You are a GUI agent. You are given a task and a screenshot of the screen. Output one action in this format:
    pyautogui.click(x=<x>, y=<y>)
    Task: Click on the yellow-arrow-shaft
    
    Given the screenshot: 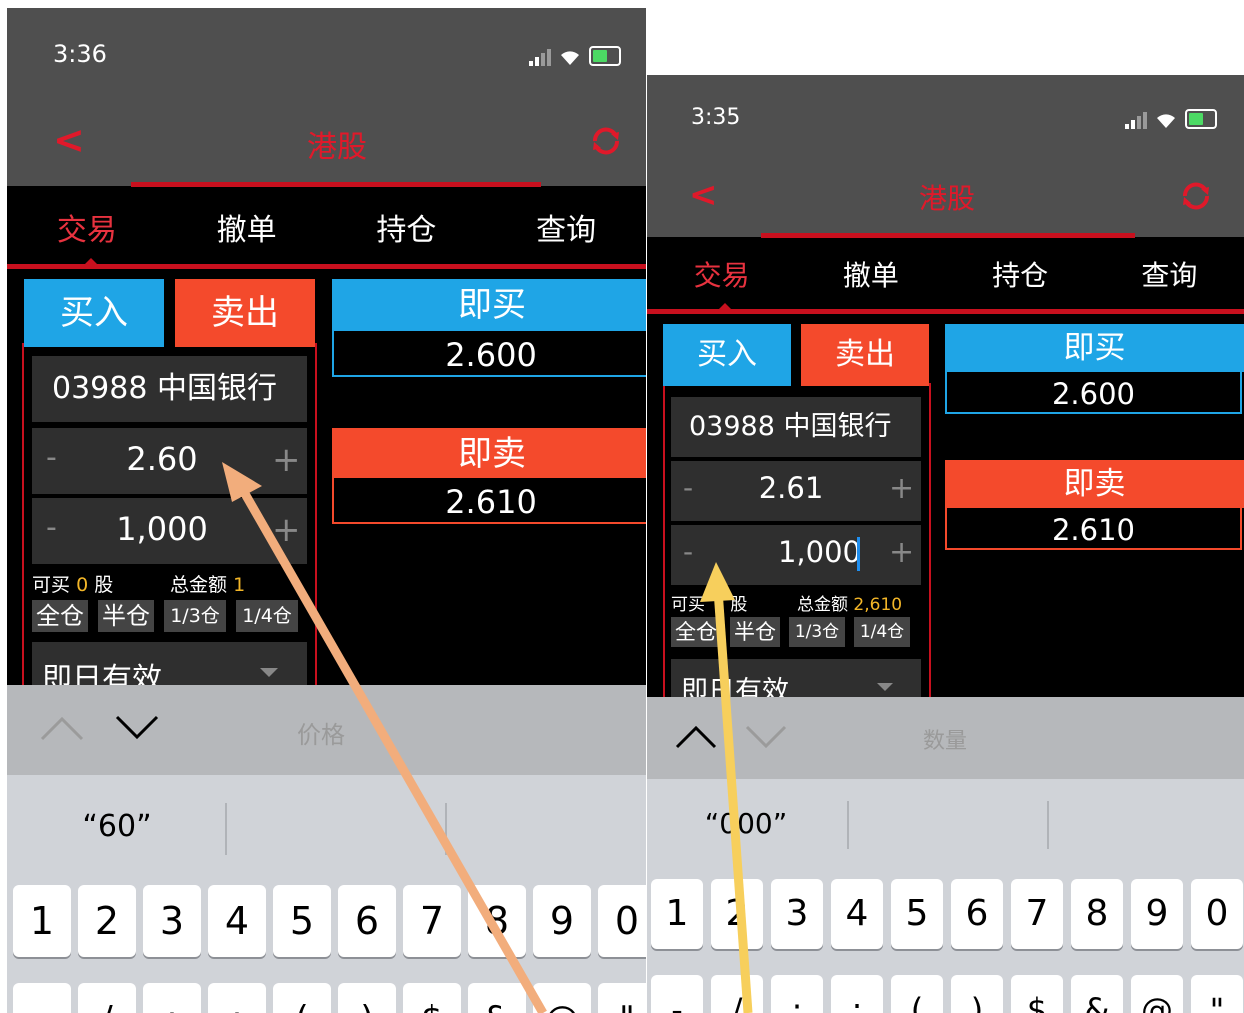 What is the action you would take?
    pyautogui.click(x=733, y=801)
    